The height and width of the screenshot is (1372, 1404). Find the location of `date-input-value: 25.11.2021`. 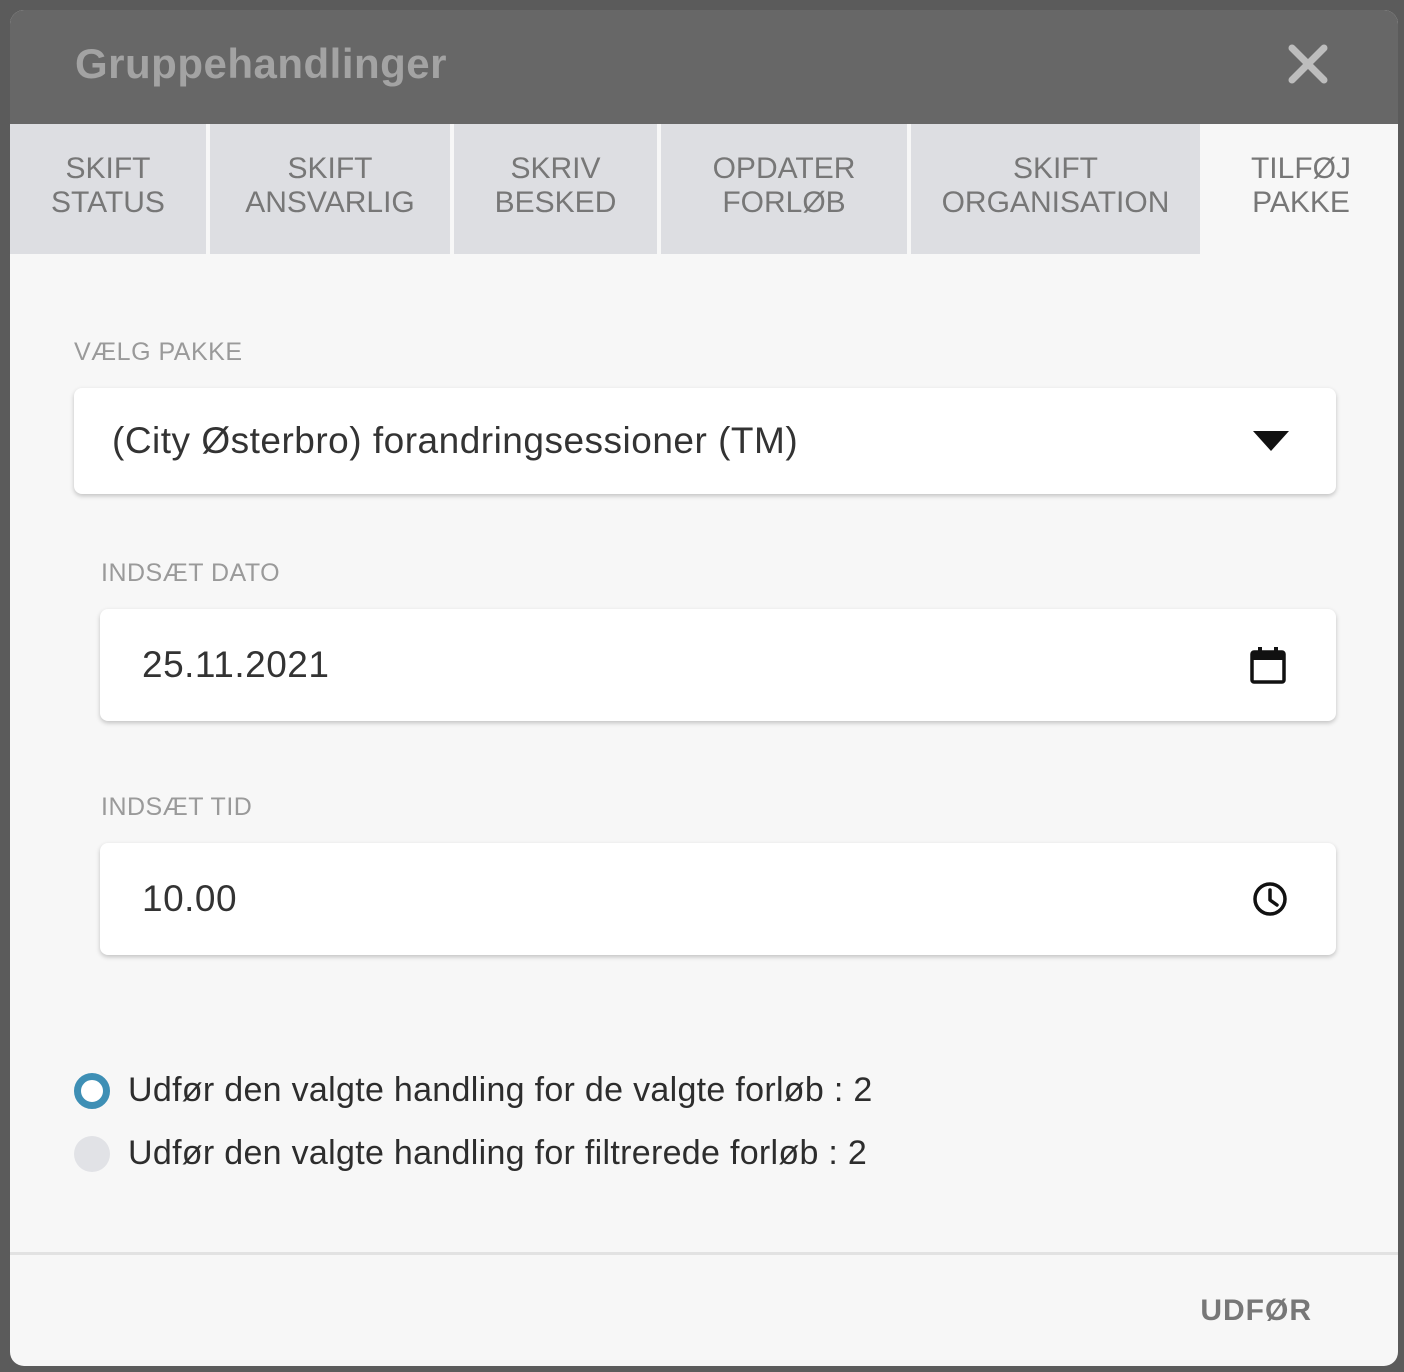

date-input-value: 25.11.2021 is located at coordinates (236, 664).